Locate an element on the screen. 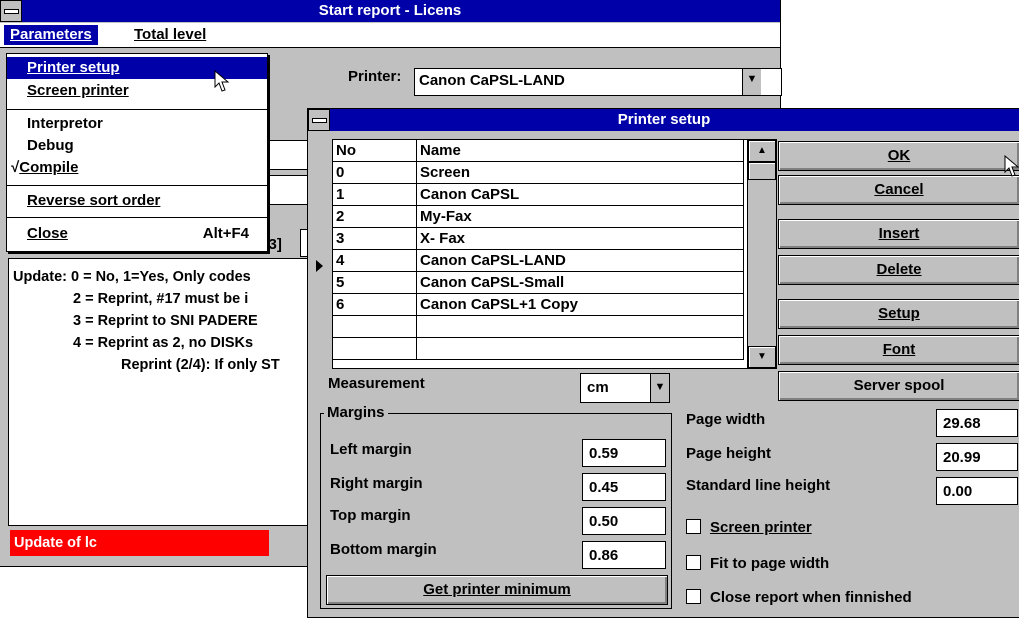 Image resolution: width=1019 pixels, height=618 pixels. printer-label: Printer: is located at coordinates (375, 76).